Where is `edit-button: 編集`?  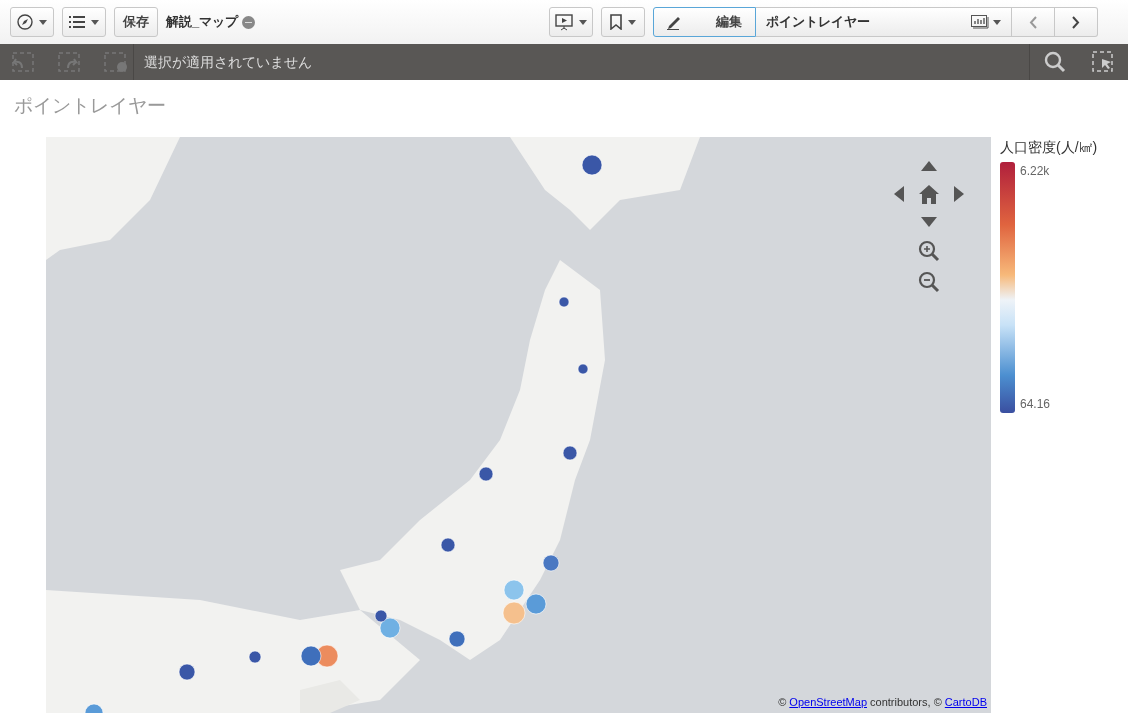
edit-button: 編集 is located at coordinates (704, 22).